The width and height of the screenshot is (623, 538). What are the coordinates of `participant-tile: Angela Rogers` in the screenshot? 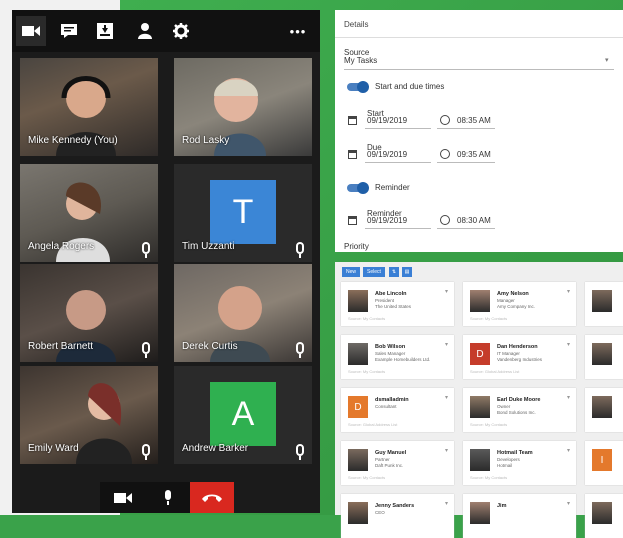 It's located at (89, 213).